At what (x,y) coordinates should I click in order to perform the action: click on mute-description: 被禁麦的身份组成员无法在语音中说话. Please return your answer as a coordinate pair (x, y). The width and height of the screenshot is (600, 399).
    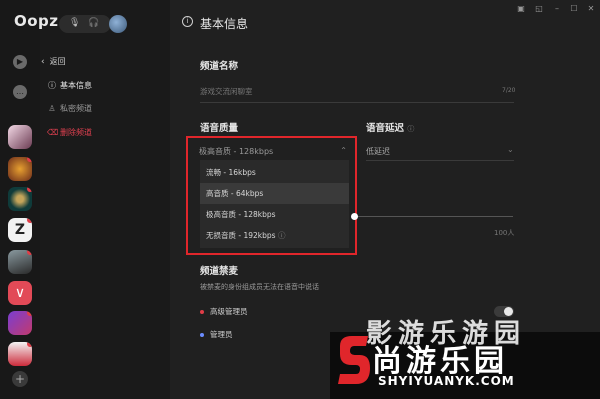
    Looking at the image, I should click on (259, 287).